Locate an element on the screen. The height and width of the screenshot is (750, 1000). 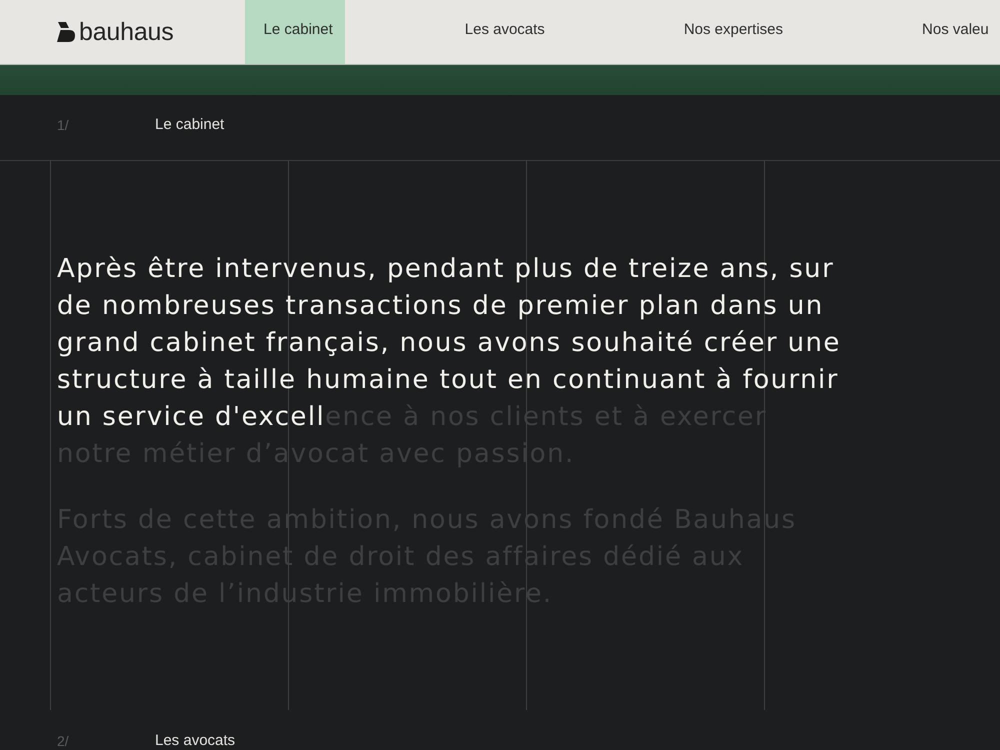
logo-link: bauhaus is located at coordinates (115, 32).